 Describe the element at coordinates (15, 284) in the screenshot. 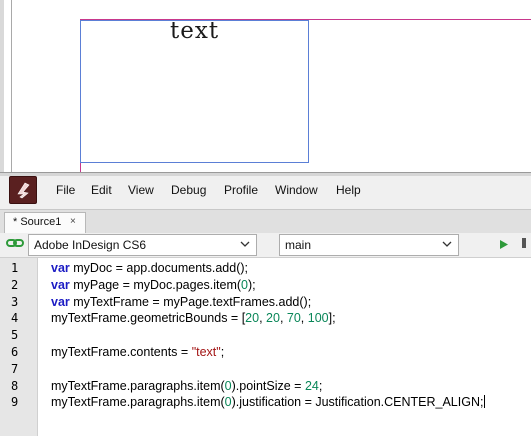

I see `line-number: 2` at that location.